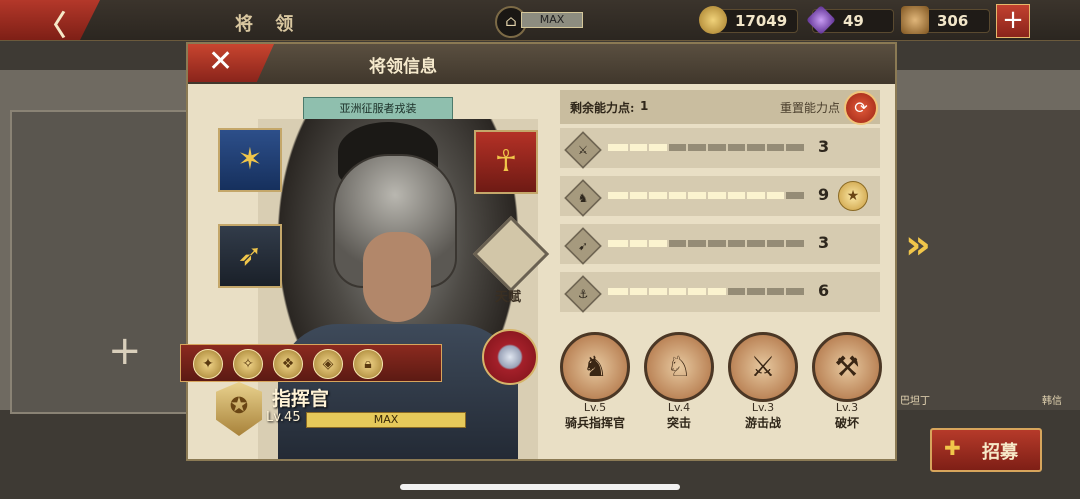 The height and width of the screenshot is (499, 1080). What do you see at coordinates (595, 407) in the screenshot?
I see `tactic-level: Lv.5` at bounding box center [595, 407].